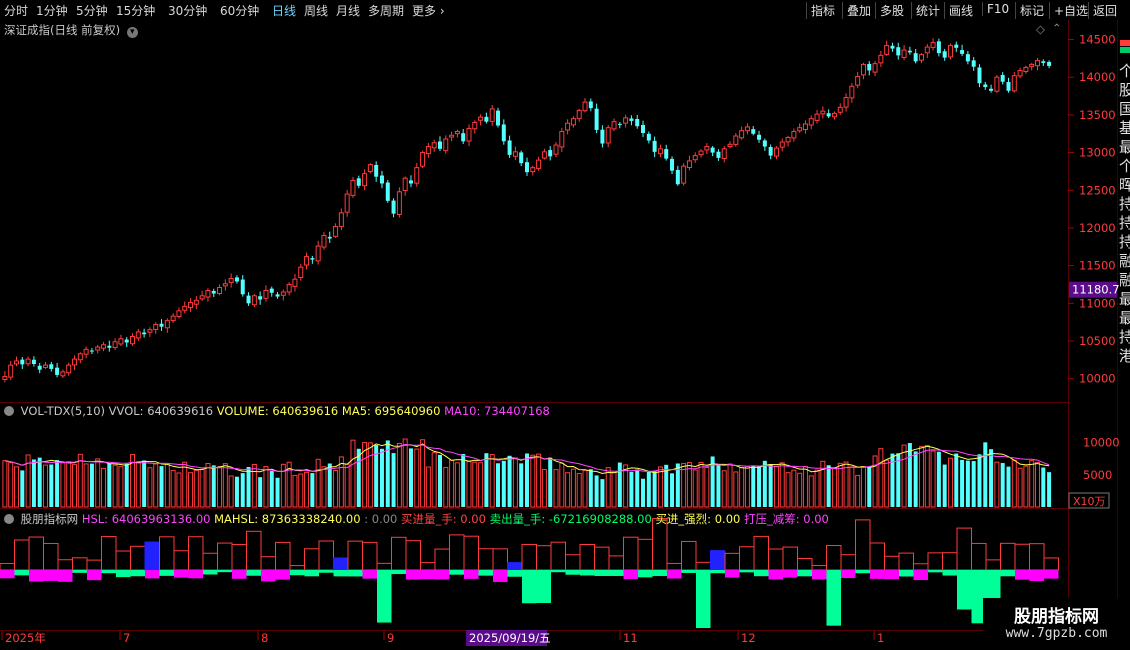  I want to click on ma5-value: MA5: 695640960, so click(391, 411).